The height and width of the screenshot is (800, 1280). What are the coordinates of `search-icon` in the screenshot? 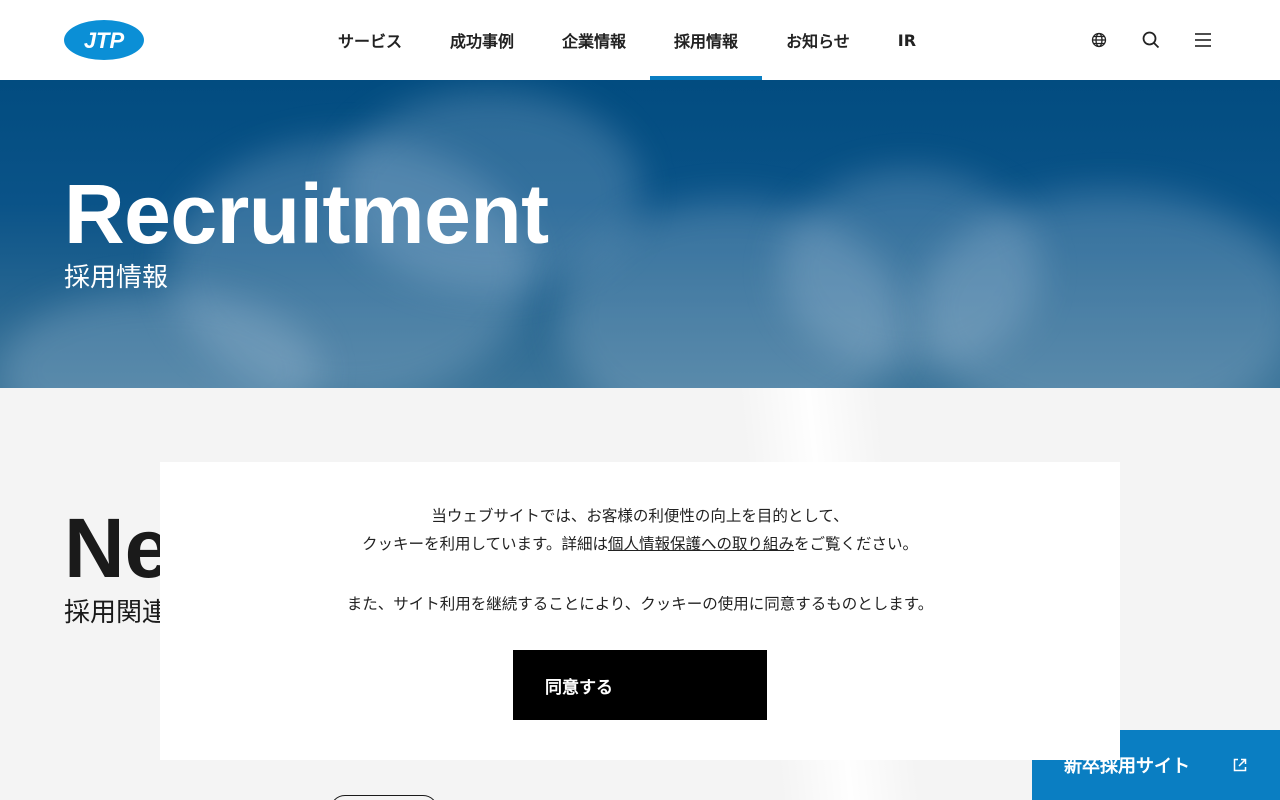 It's located at (1151, 40).